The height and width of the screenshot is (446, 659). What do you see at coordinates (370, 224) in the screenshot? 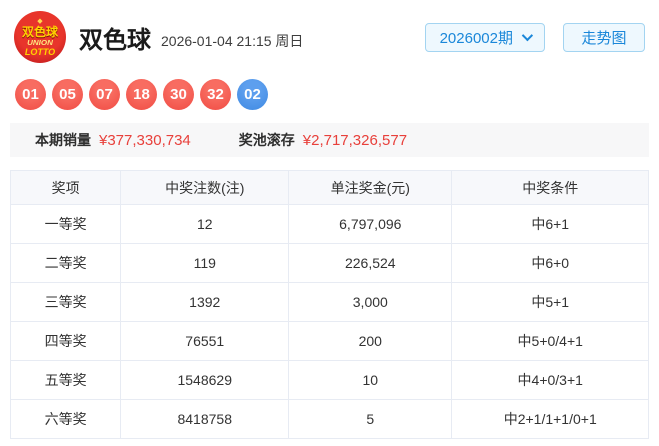
I see `prize-amount-cell: 6,797,096` at bounding box center [370, 224].